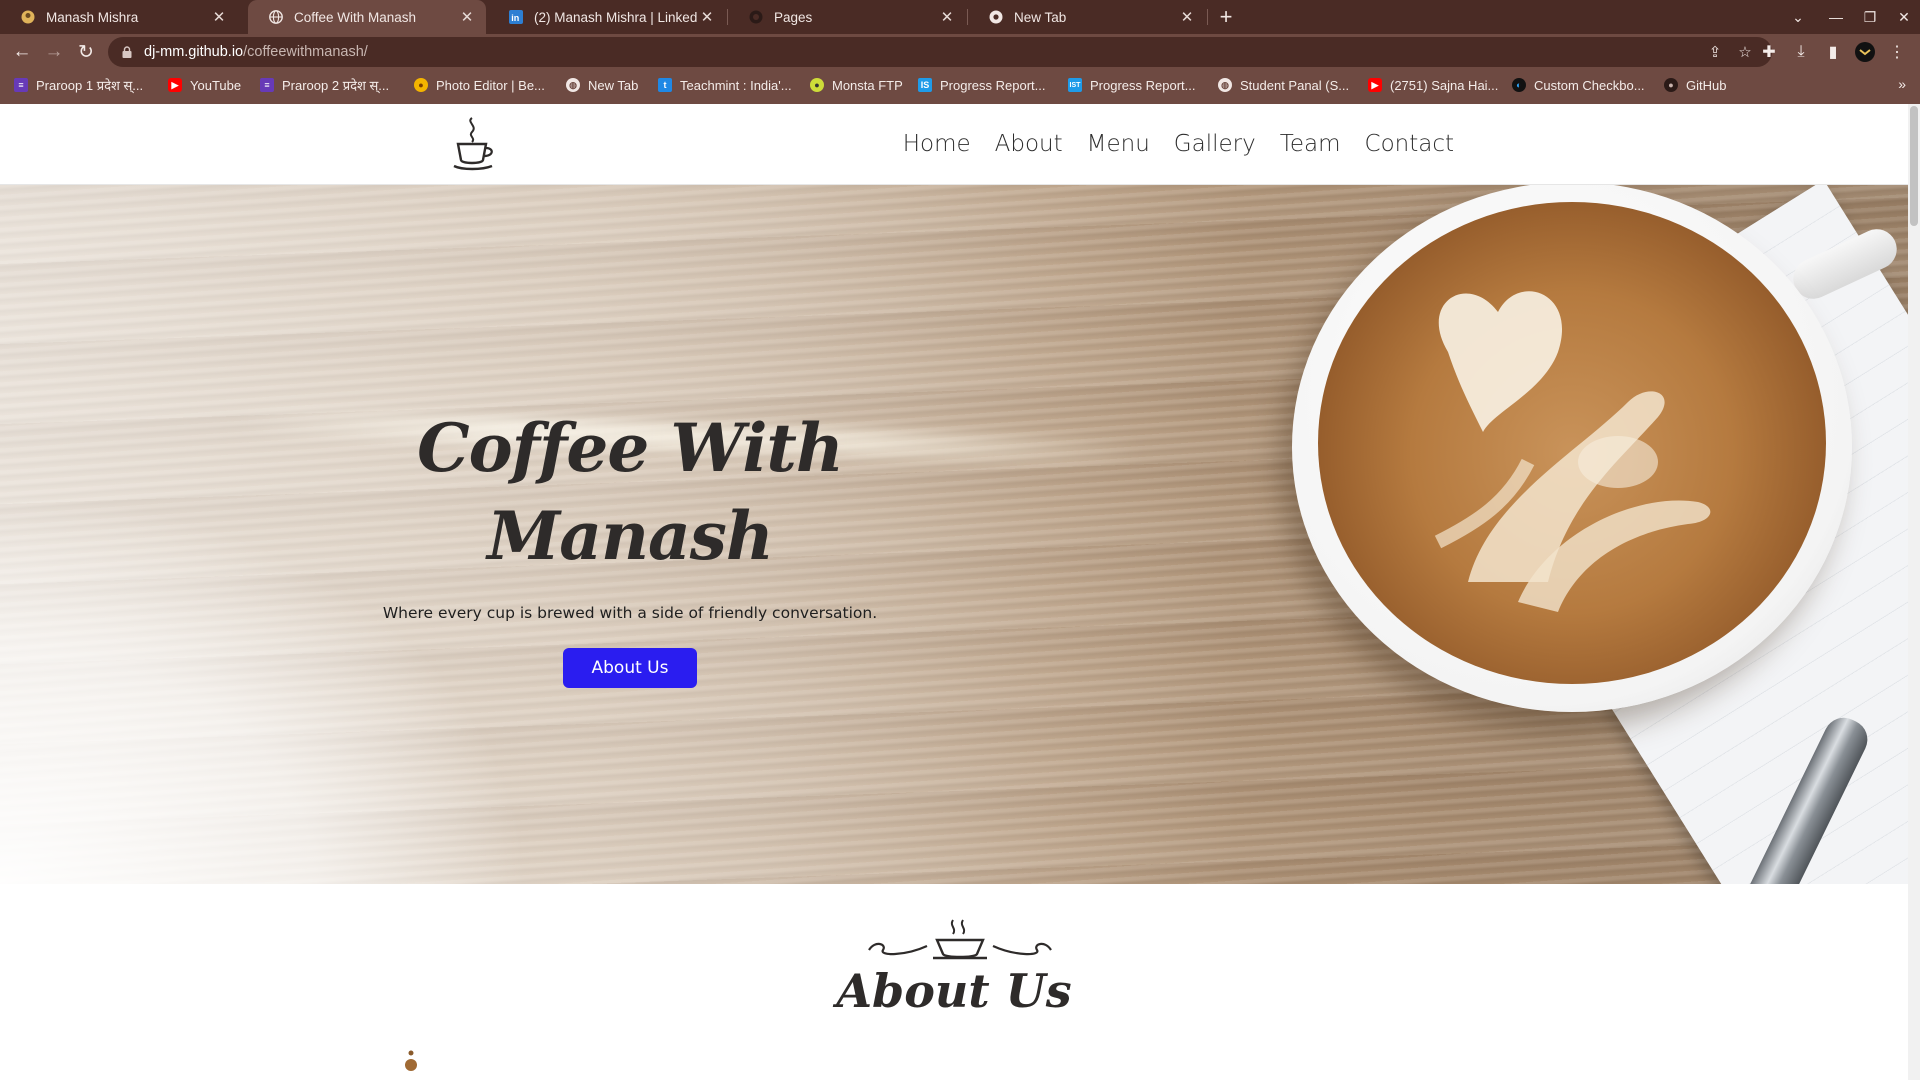  I want to click on forward-arrow-icon: →, so click(54, 52).